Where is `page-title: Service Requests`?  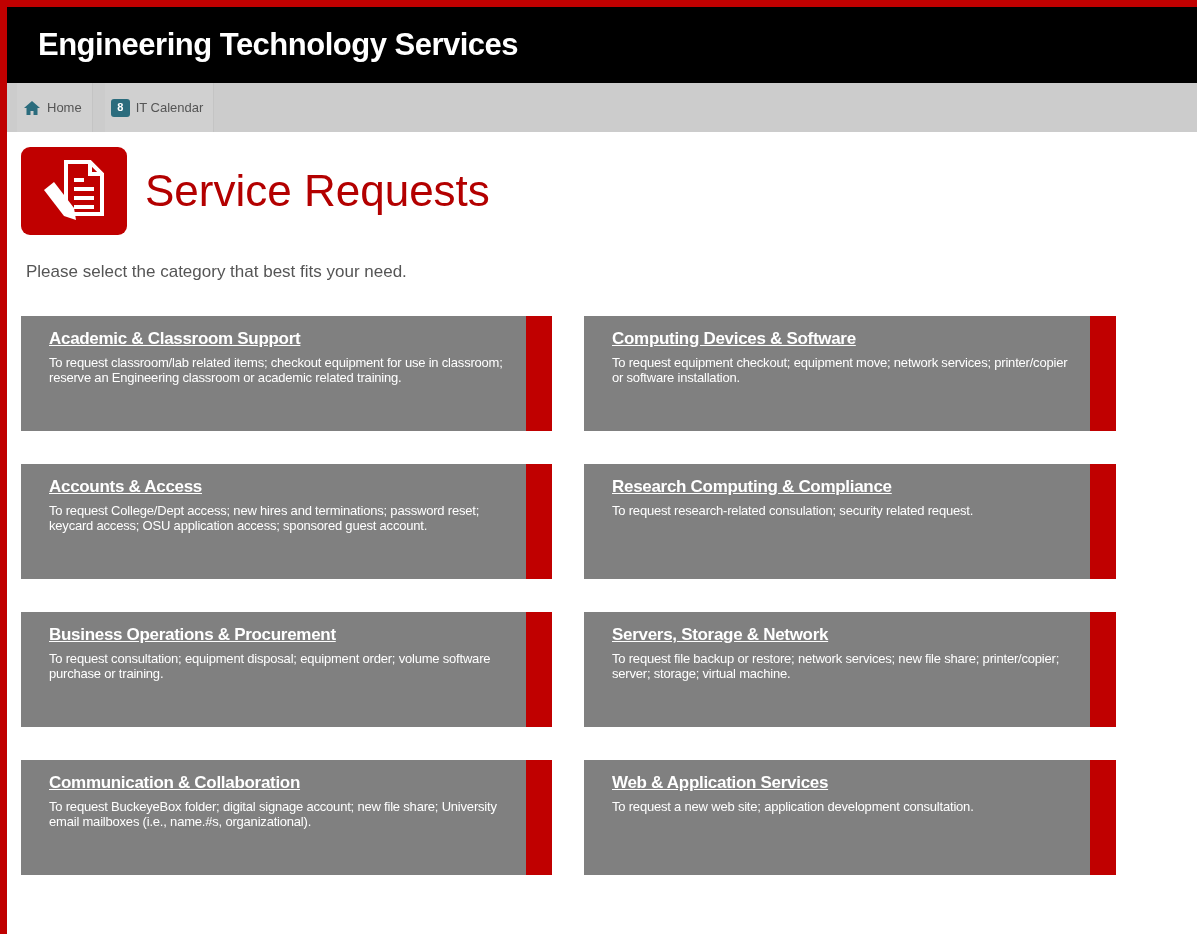 page-title: Service Requests is located at coordinates (317, 191).